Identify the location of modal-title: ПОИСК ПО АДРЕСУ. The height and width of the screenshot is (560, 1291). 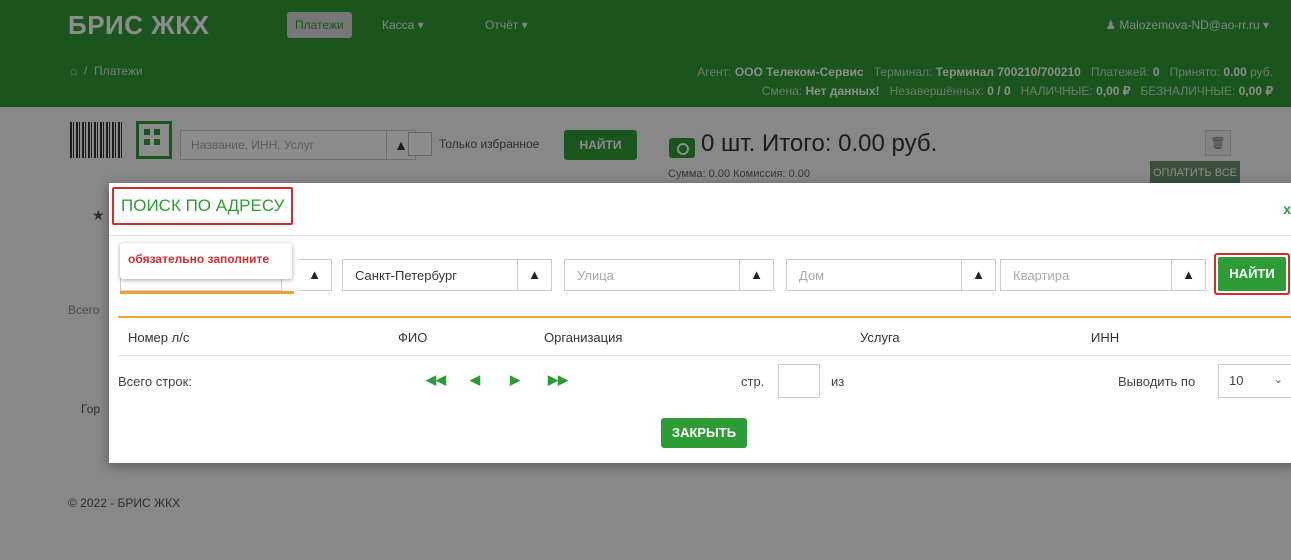
(203, 206).